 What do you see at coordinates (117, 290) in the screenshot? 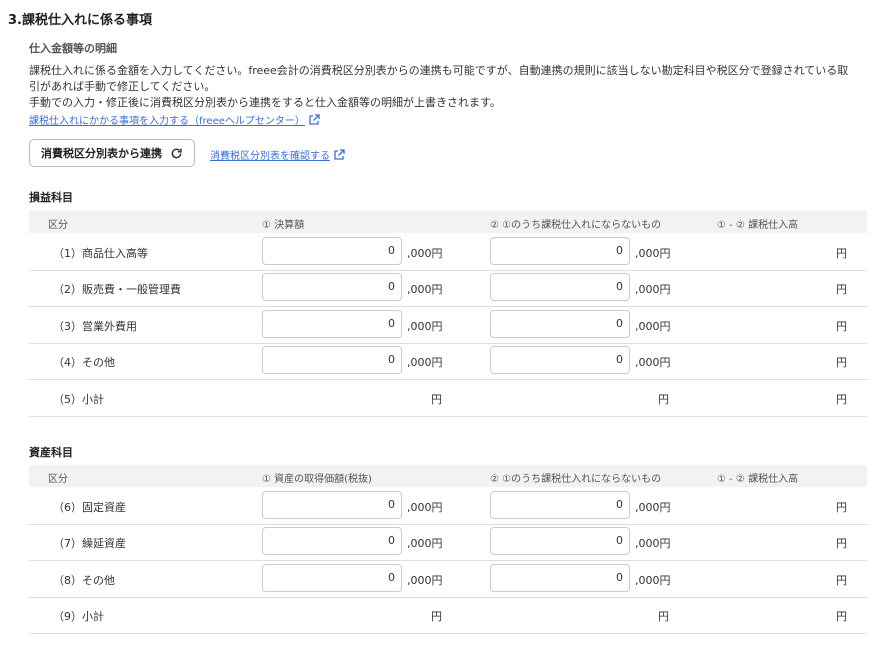
I see `row-label: （2）販売費・一般管理費` at bounding box center [117, 290].